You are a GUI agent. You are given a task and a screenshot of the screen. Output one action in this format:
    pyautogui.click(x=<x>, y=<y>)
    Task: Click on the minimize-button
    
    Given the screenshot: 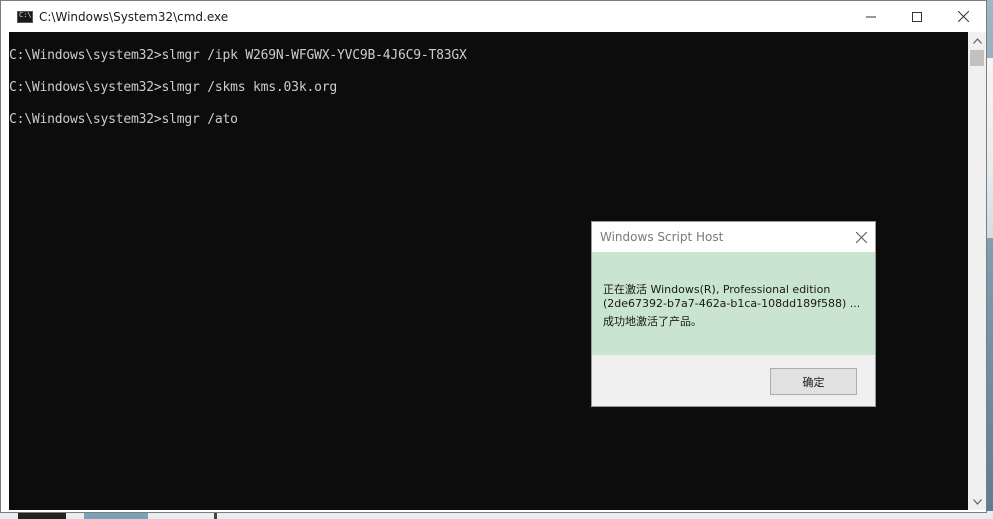 What is the action you would take?
    pyautogui.click(x=871, y=16)
    